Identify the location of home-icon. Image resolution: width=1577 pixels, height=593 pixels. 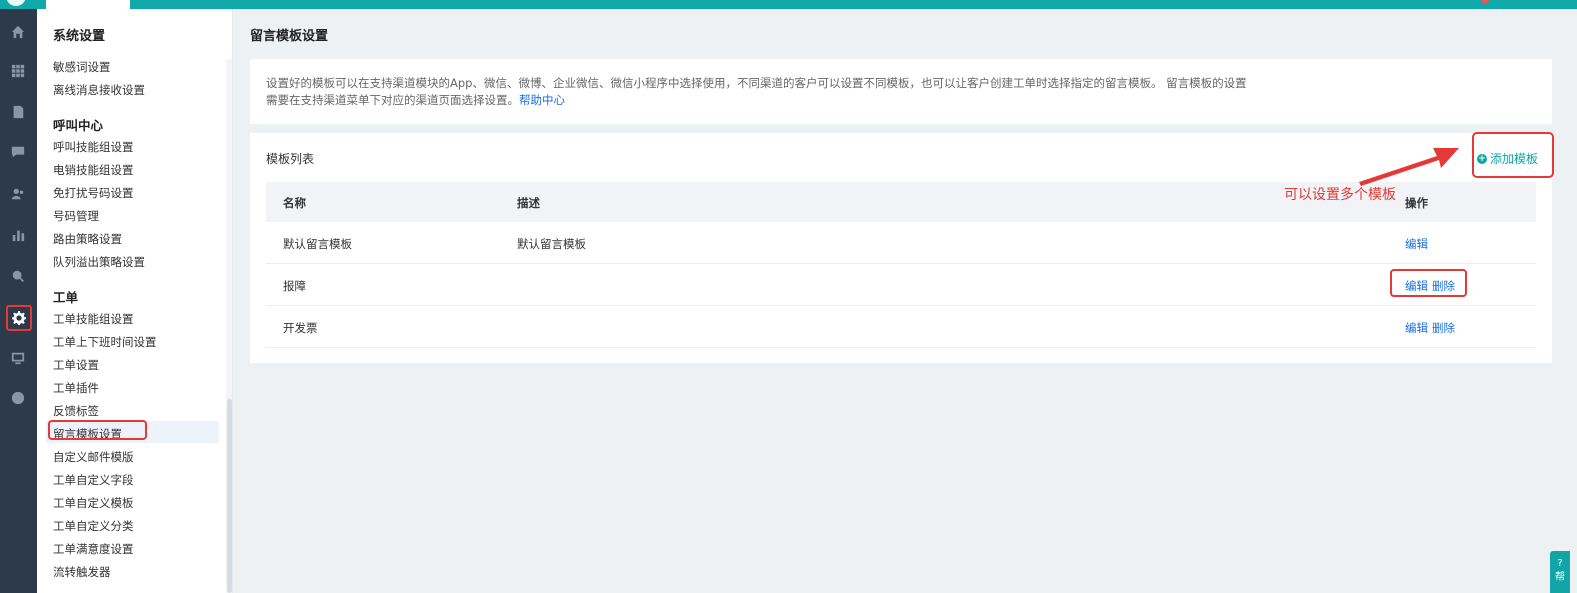
(18, 32).